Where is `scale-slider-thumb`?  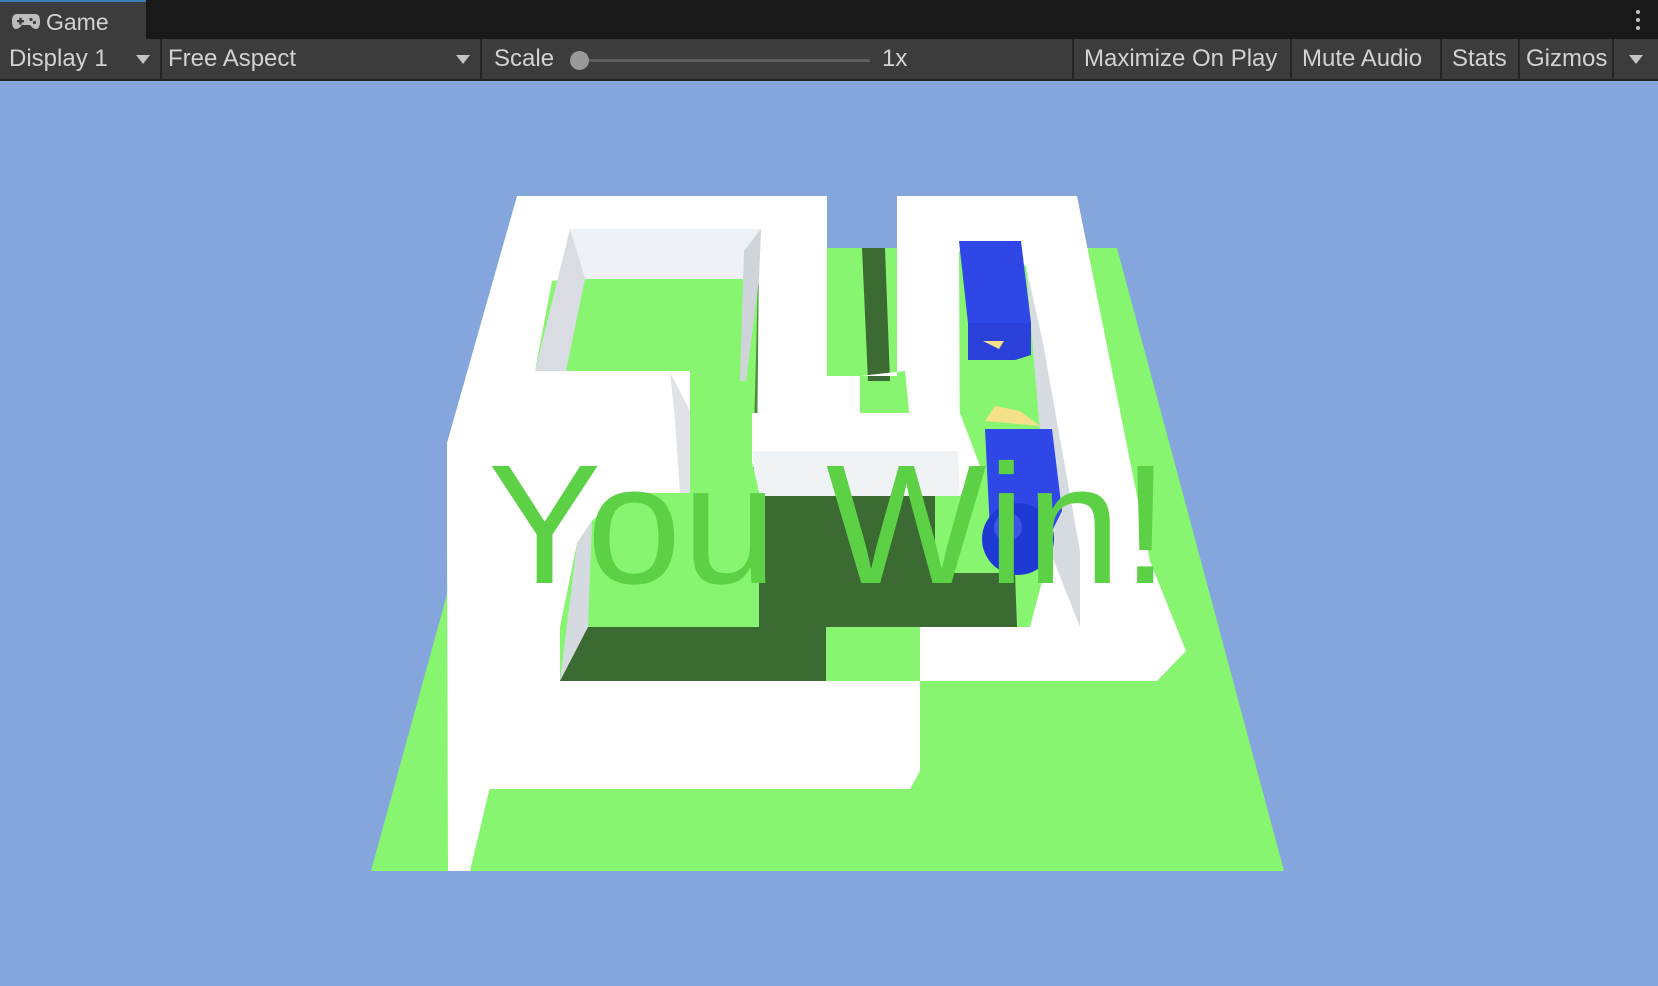
scale-slider-thumb is located at coordinates (579, 60).